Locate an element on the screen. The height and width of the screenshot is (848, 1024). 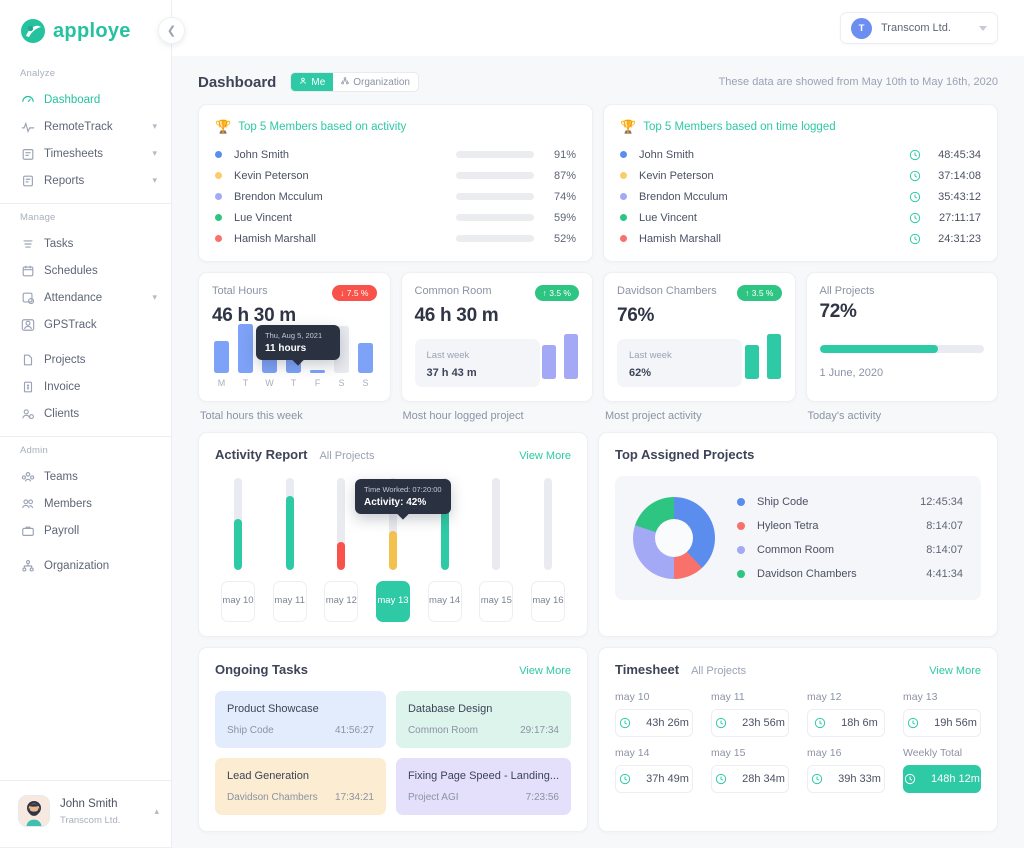
stat-value: 76% is located at coordinates (636, 315).